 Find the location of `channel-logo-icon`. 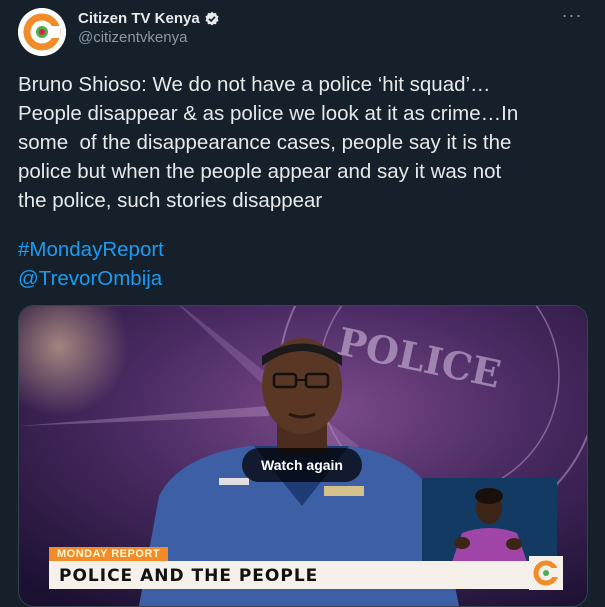

channel-logo-icon is located at coordinates (546, 573).